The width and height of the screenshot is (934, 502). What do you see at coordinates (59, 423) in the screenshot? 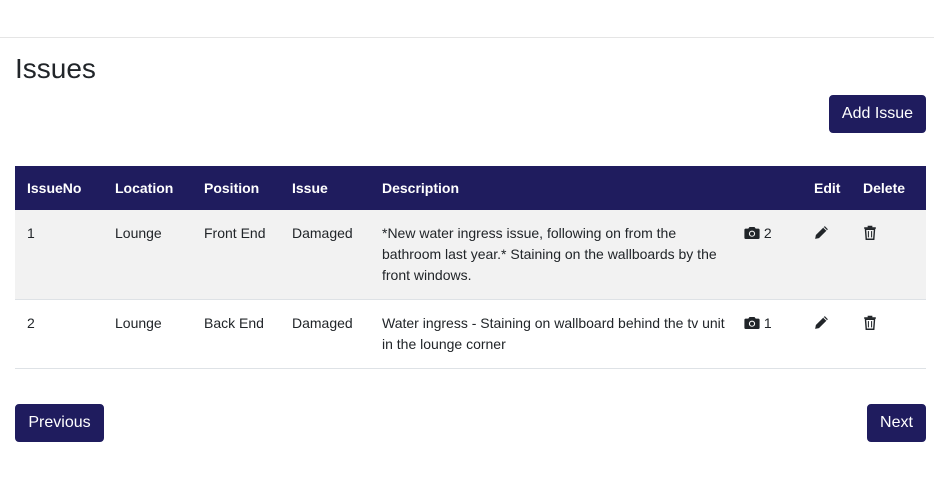
I see `previous-button: Previous` at bounding box center [59, 423].